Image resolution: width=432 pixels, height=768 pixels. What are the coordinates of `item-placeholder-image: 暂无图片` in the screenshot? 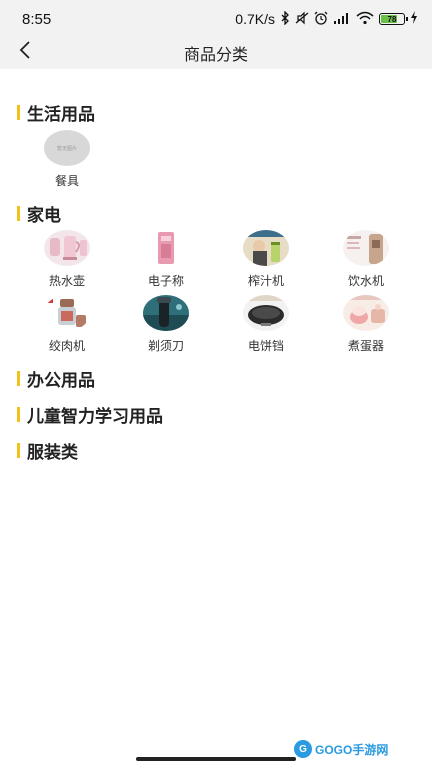 It's located at (67, 148).